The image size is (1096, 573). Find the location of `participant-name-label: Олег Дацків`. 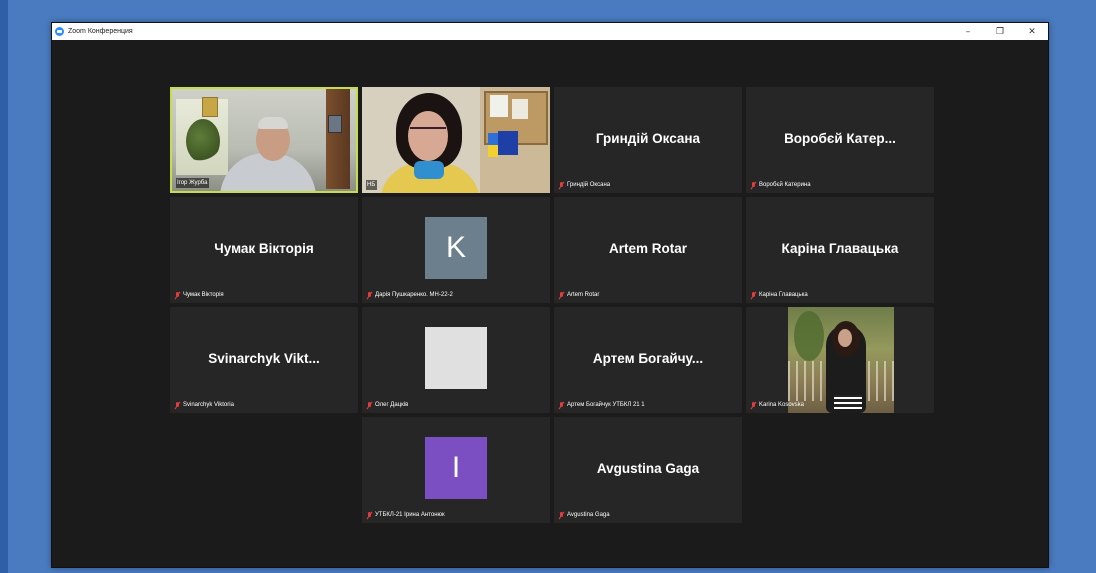

participant-name-label: Олег Дацків is located at coordinates (388, 405).